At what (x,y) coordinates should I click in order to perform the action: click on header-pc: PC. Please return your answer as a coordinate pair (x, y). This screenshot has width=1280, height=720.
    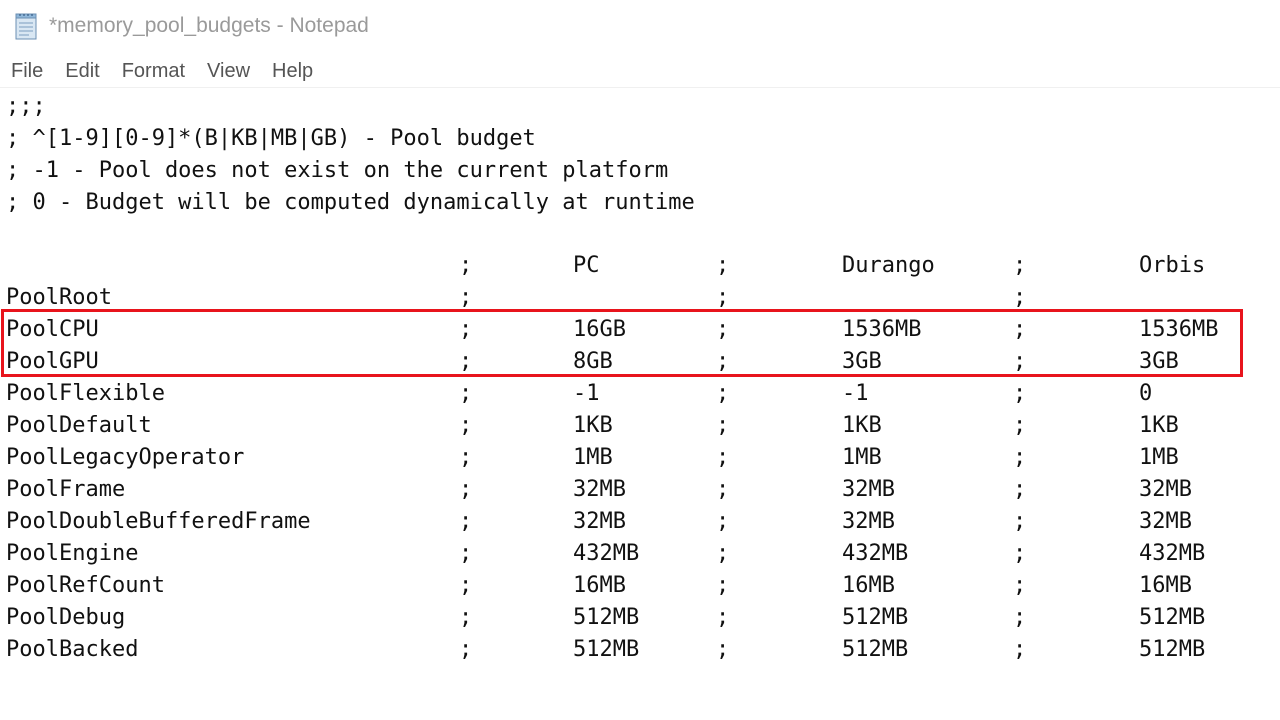
    Looking at the image, I should click on (586, 265).